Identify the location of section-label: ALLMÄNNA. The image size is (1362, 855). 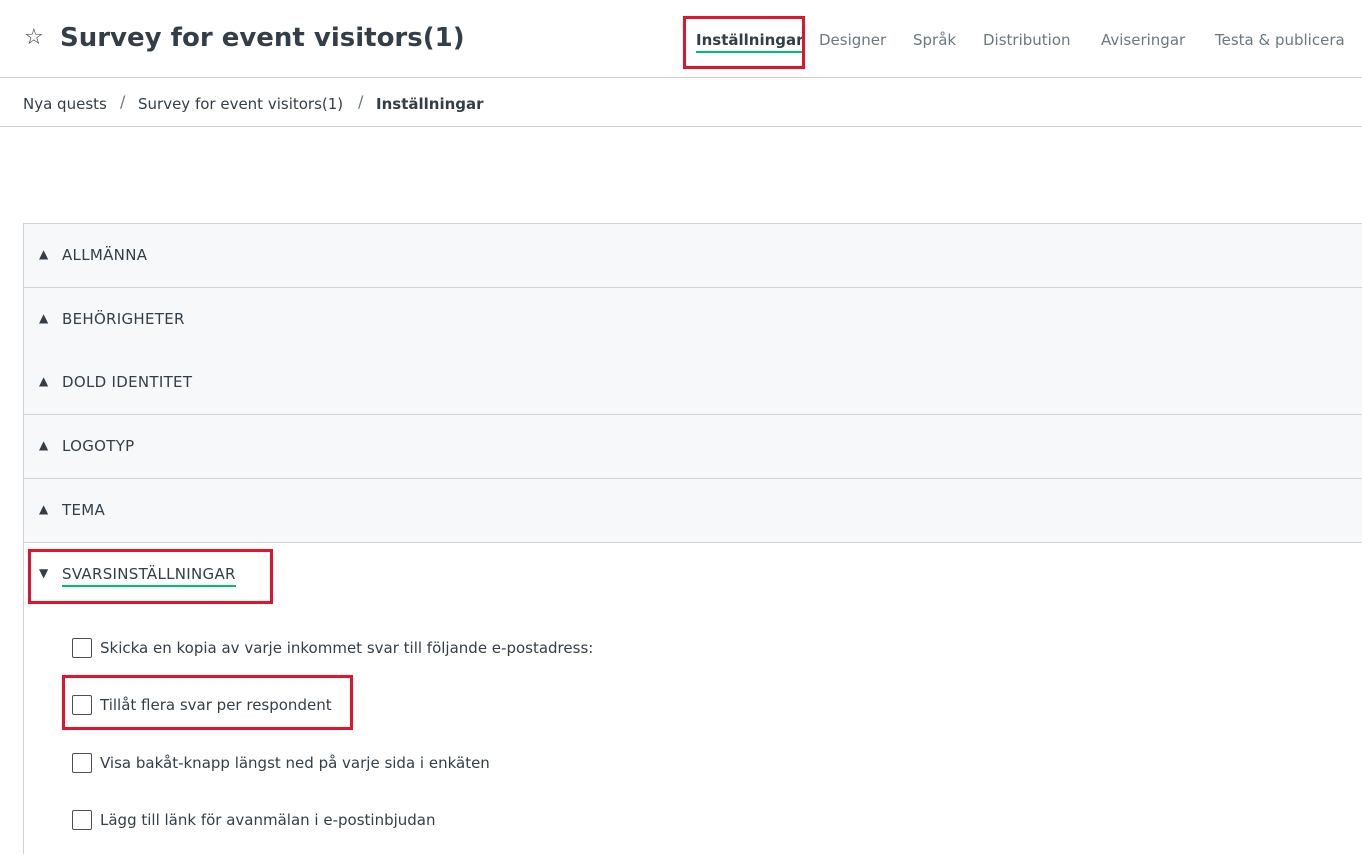
(105, 255).